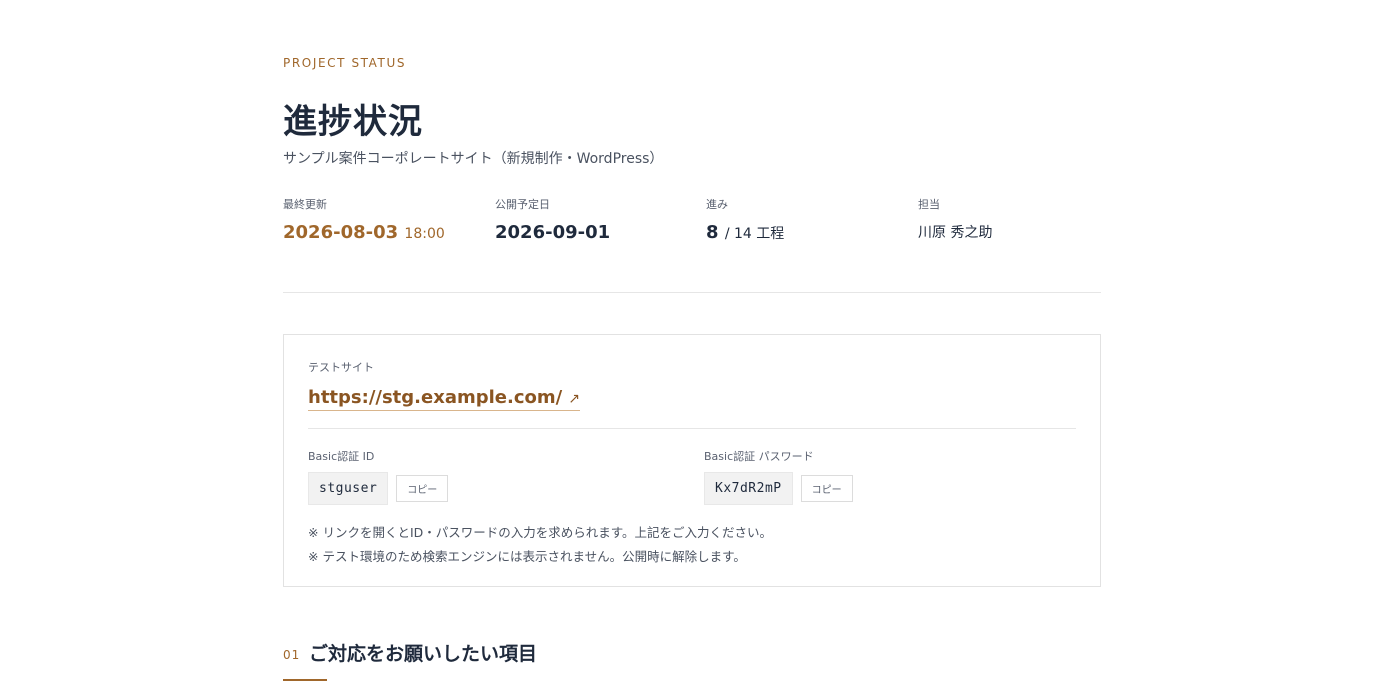 The height and width of the screenshot is (700, 1400). I want to click on meta-owner-label: 担当, so click(929, 204).